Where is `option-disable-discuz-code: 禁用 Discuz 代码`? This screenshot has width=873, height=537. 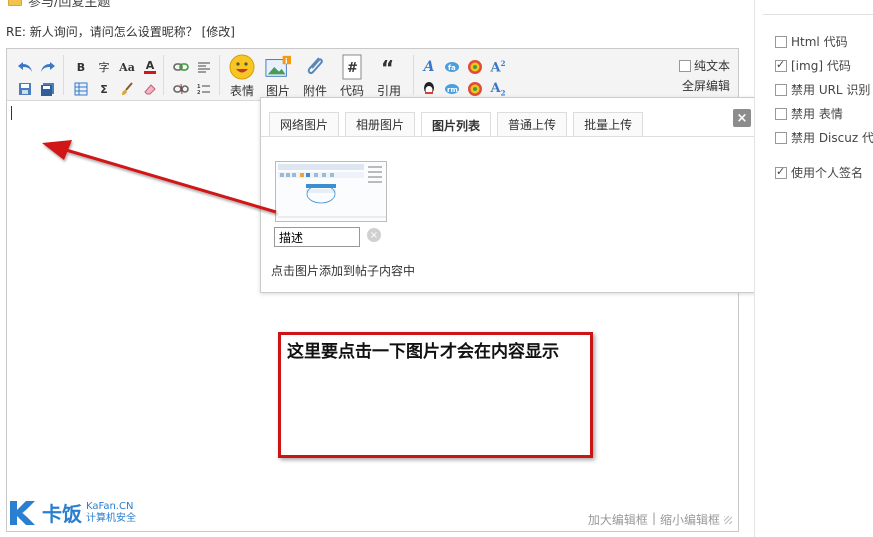
option-disable-discuz-code: 禁用 Discuz 代码 is located at coordinates (824, 137).